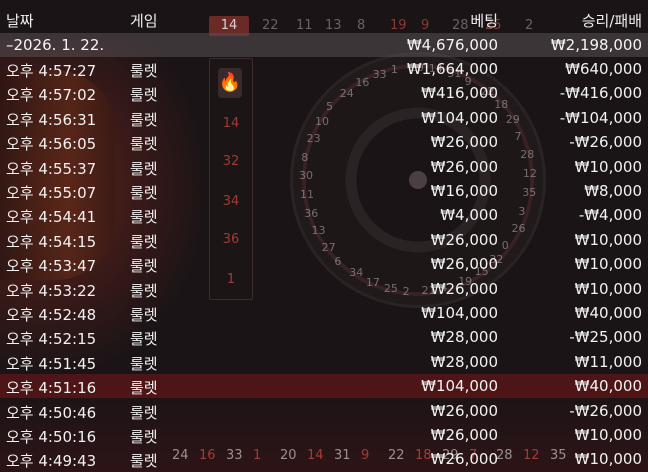  What do you see at coordinates (596, 45) in the screenshot?
I see `summary-result: ₩2,198,000` at bounding box center [596, 45].